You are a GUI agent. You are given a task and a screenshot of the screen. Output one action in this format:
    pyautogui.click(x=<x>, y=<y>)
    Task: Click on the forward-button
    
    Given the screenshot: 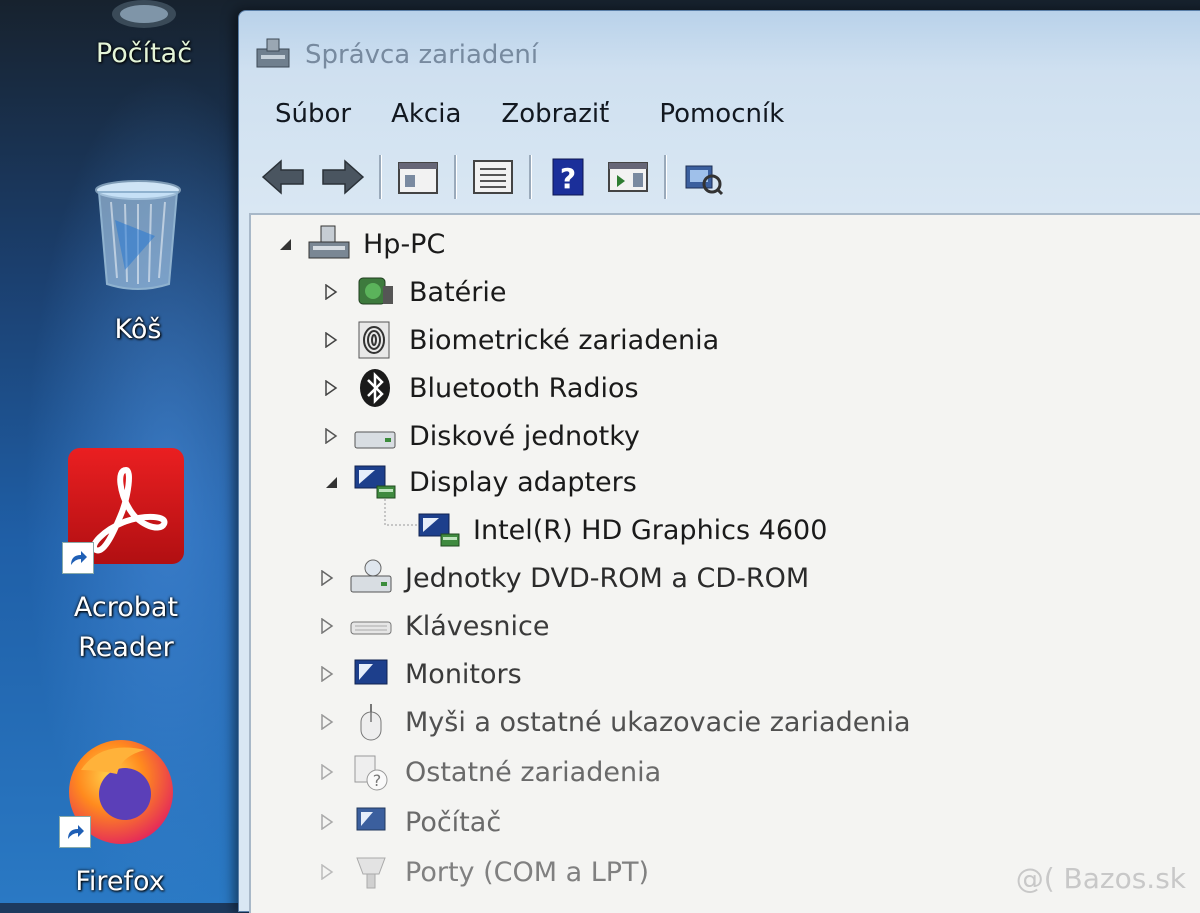 What is the action you would take?
    pyautogui.click(x=343, y=177)
    